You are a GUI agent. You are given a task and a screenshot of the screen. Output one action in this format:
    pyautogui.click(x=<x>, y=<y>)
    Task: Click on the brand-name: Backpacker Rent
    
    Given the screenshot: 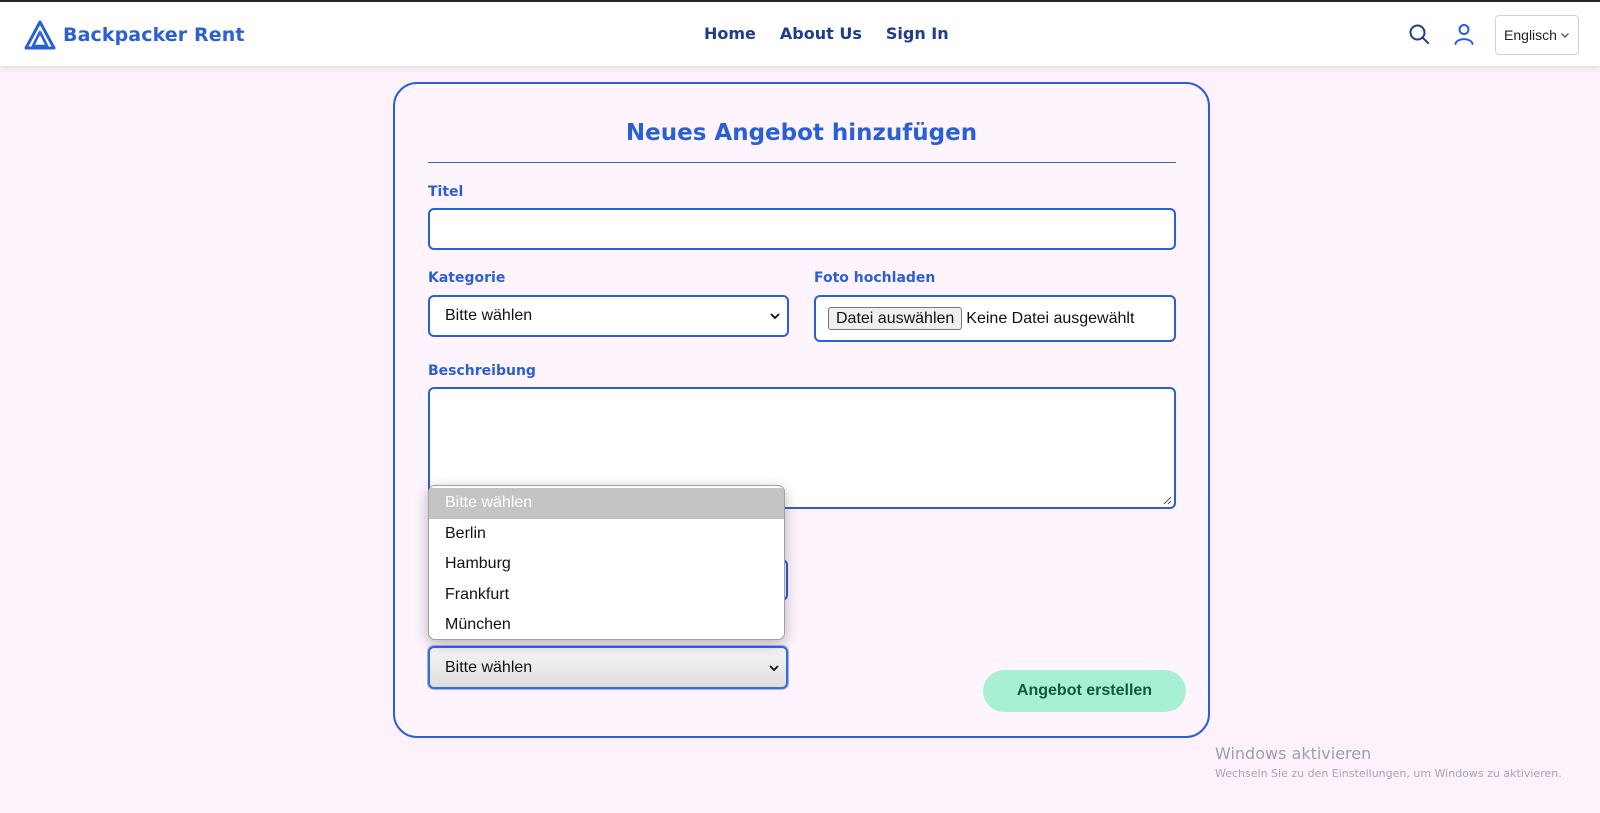 What is the action you would take?
    pyautogui.click(x=154, y=35)
    